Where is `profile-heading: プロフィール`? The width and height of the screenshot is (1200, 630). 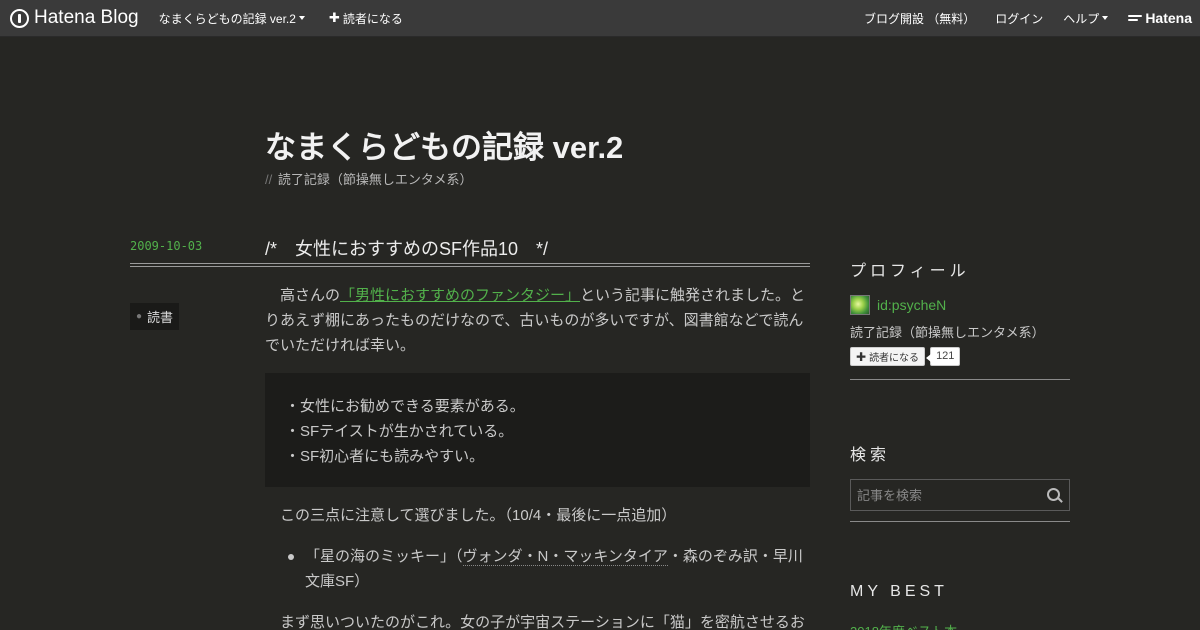 profile-heading: プロフィール is located at coordinates (910, 271).